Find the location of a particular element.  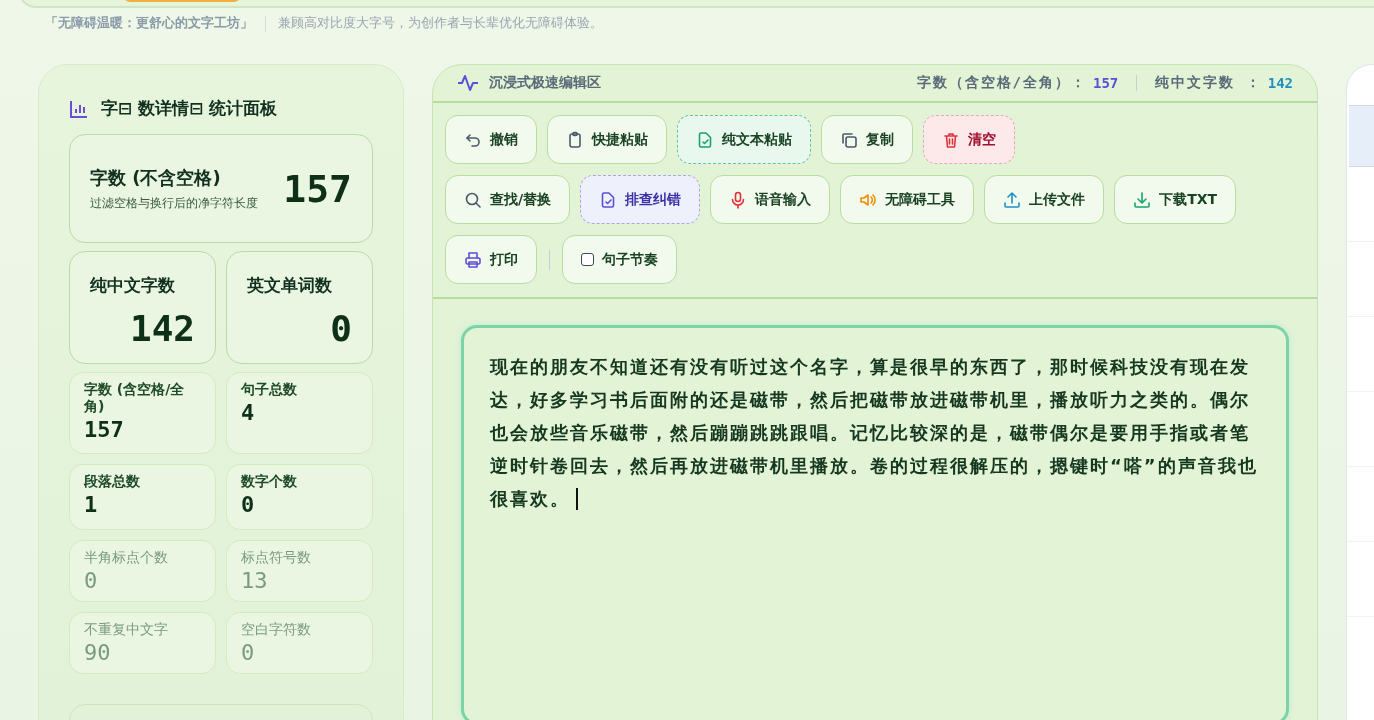

checkbox is located at coordinates (587, 259).